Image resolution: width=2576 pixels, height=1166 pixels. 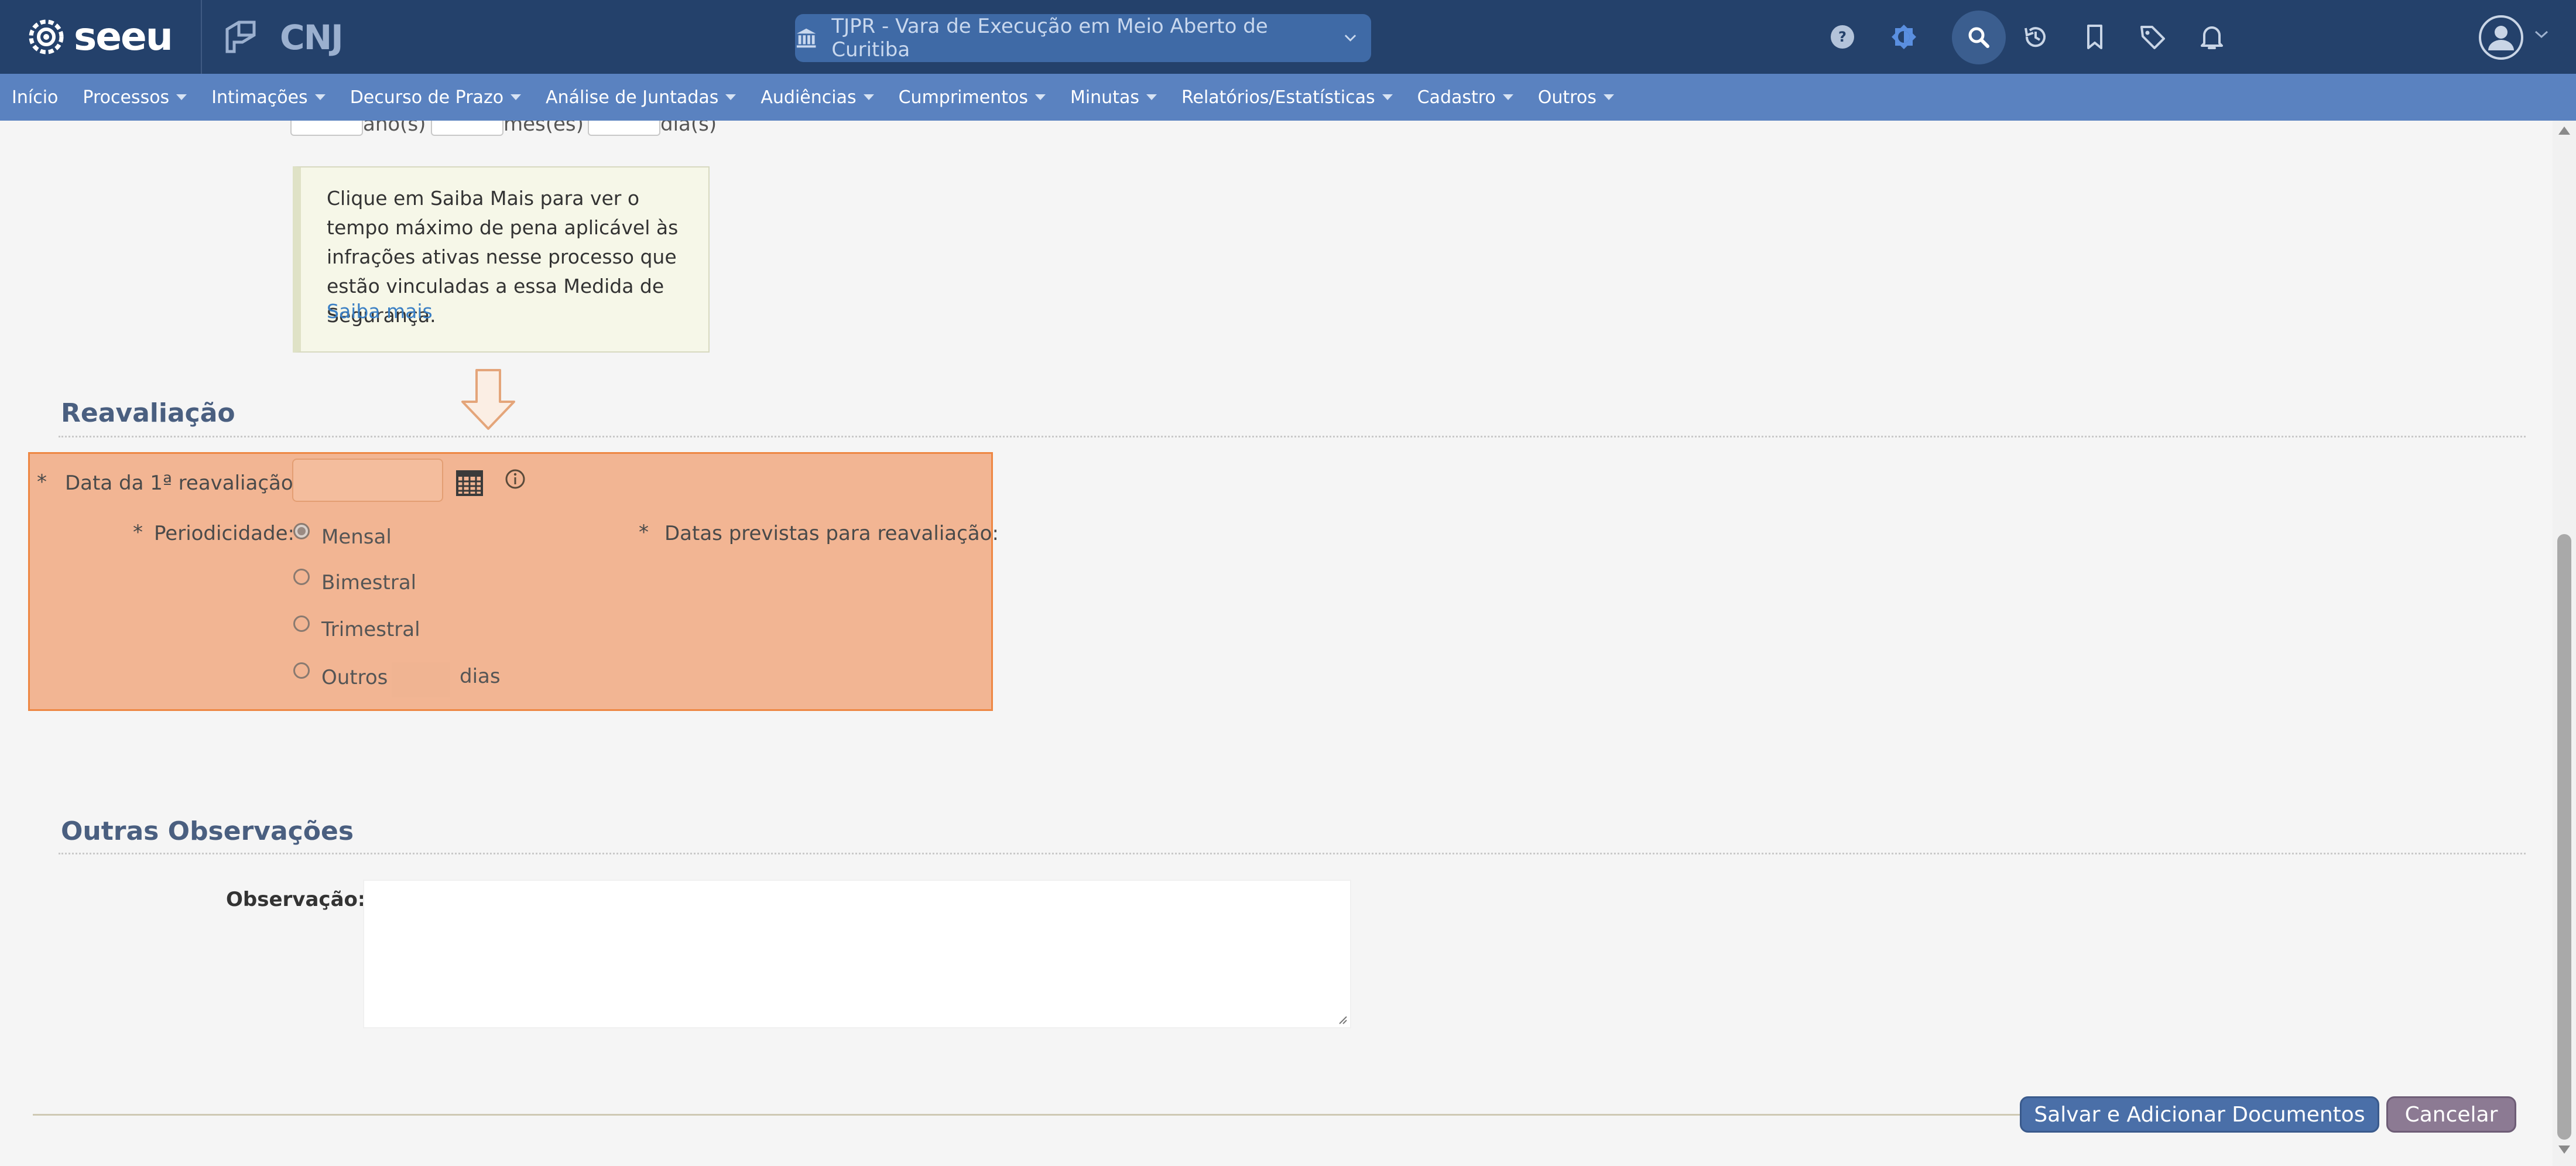 I want to click on calendar-icon, so click(x=469, y=482).